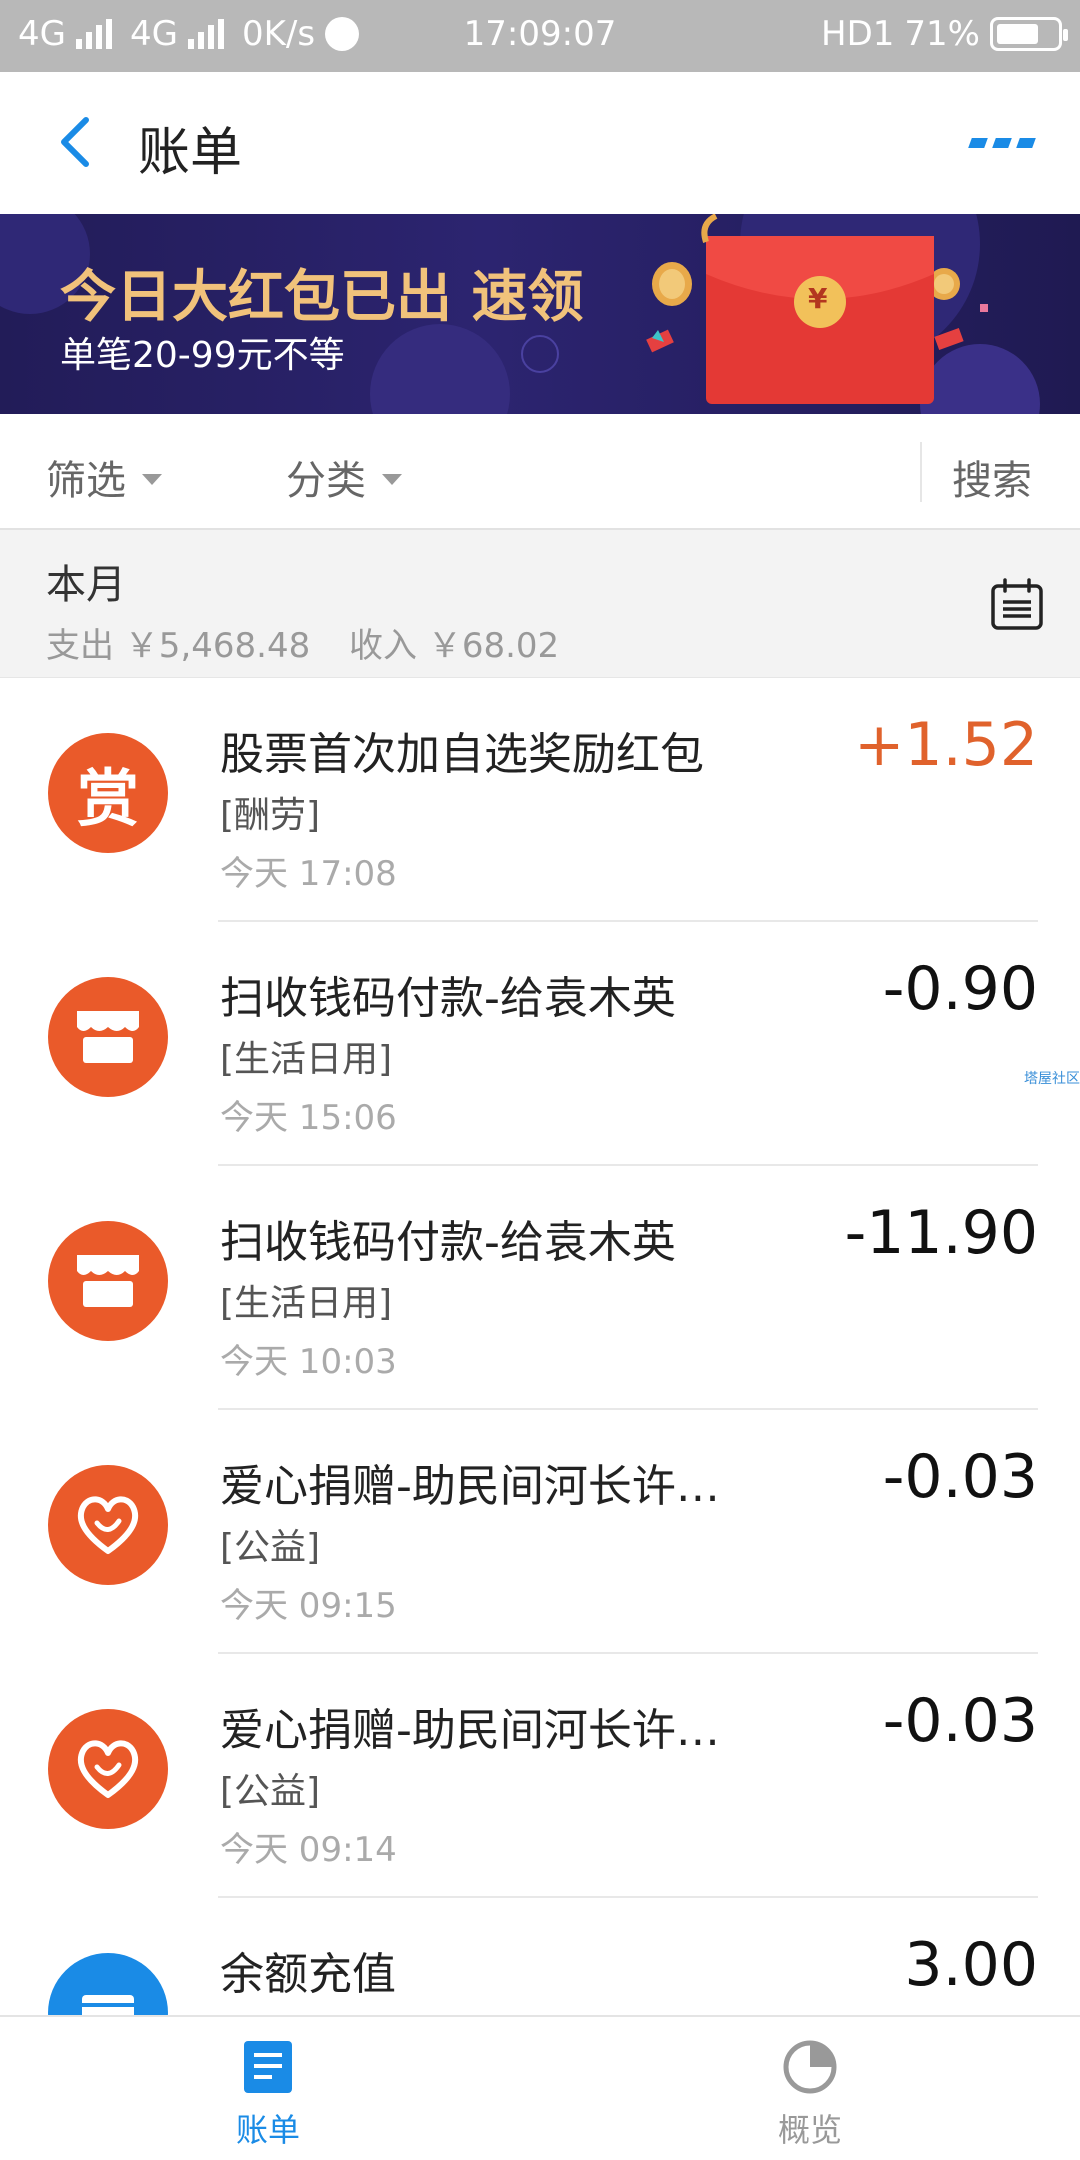  I want to click on divider, so click(921, 472).